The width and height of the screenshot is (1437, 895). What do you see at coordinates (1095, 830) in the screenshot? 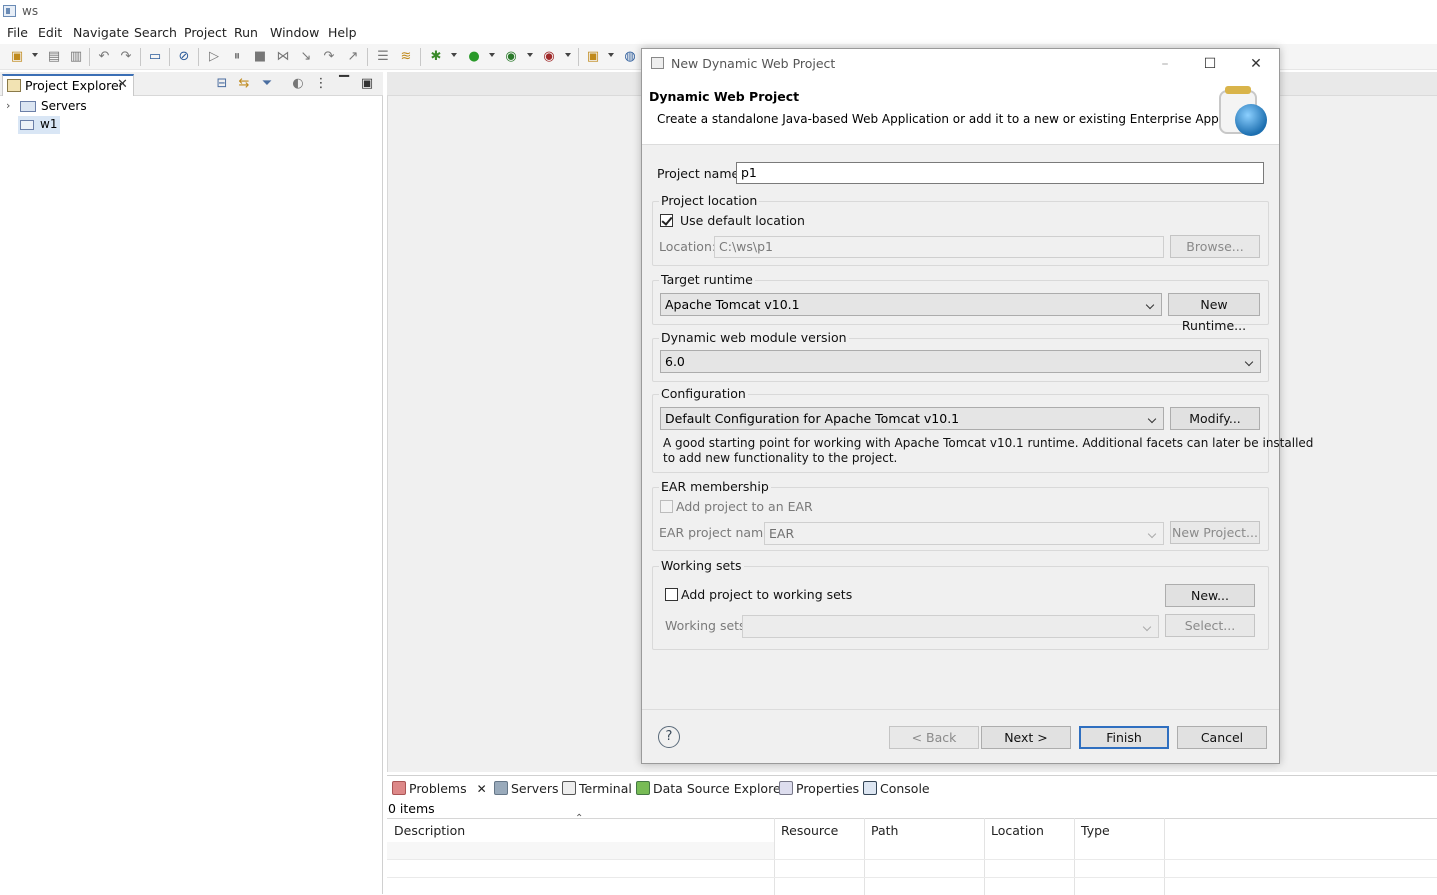
I see `column-type: Type` at bounding box center [1095, 830].